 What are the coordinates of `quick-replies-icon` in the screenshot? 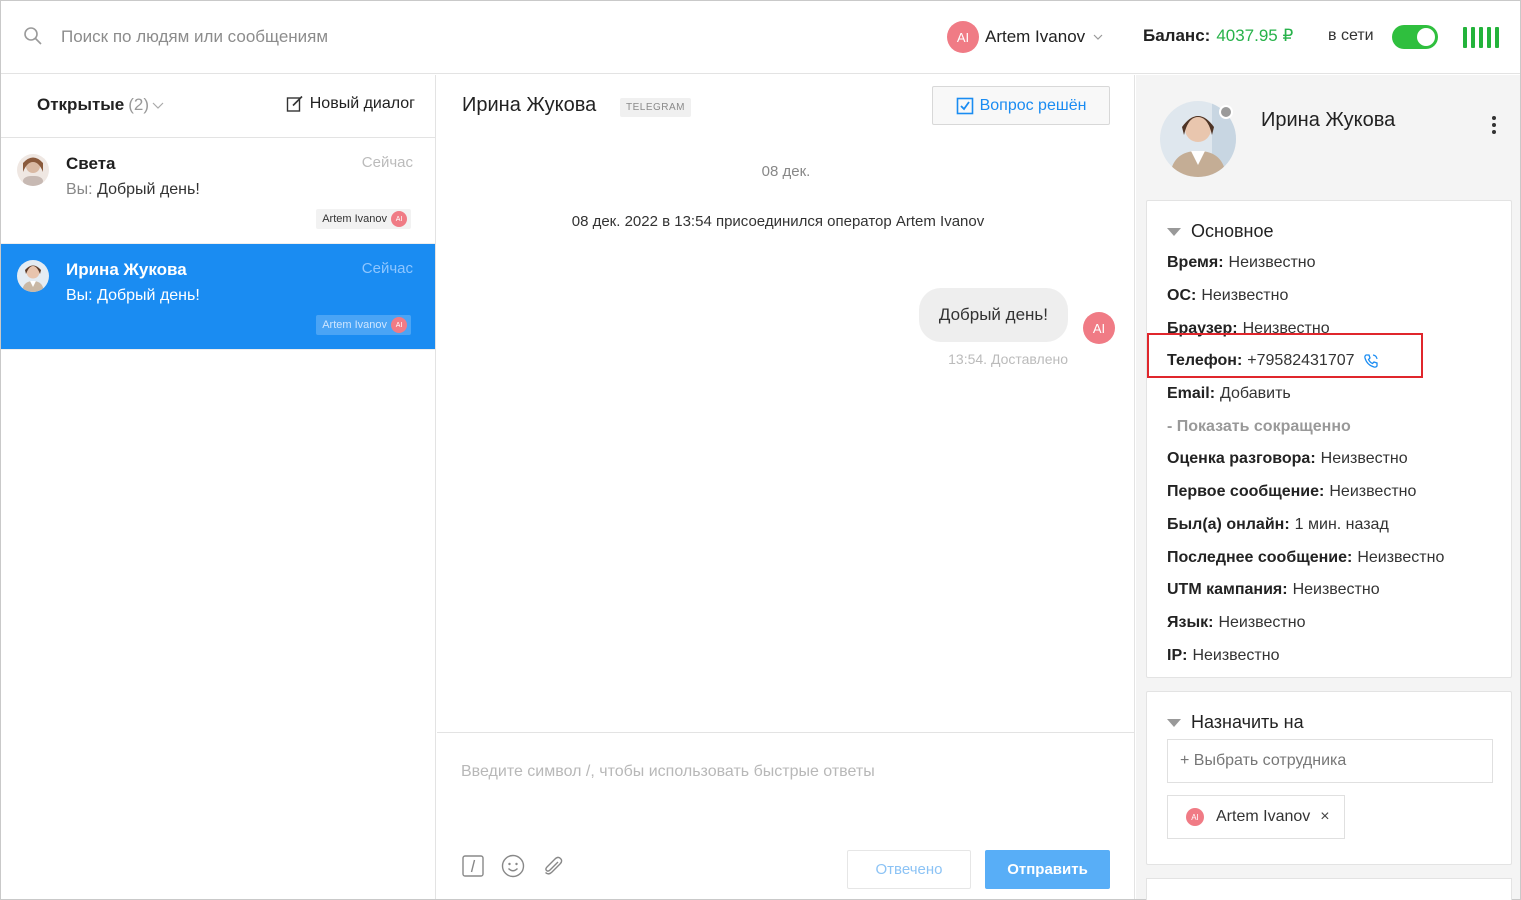 It's located at (473, 866).